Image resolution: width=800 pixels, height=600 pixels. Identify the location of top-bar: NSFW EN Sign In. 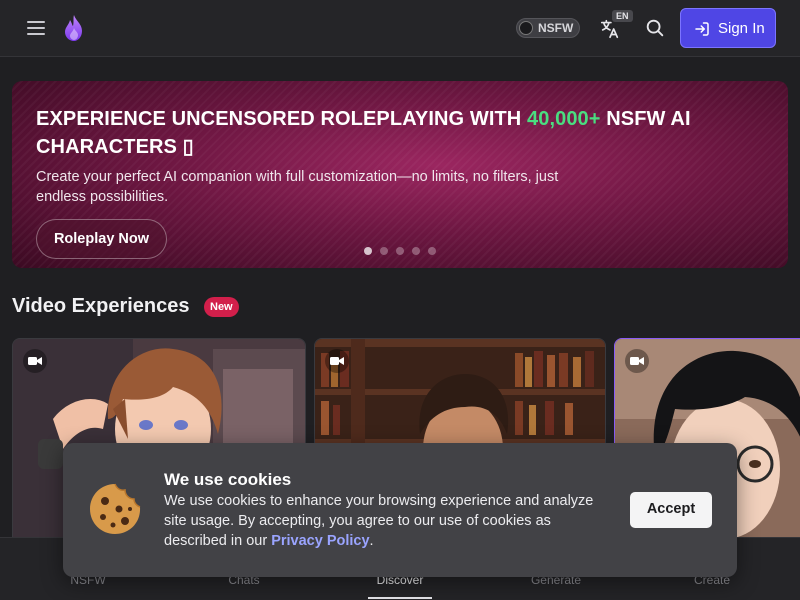
(400, 28).